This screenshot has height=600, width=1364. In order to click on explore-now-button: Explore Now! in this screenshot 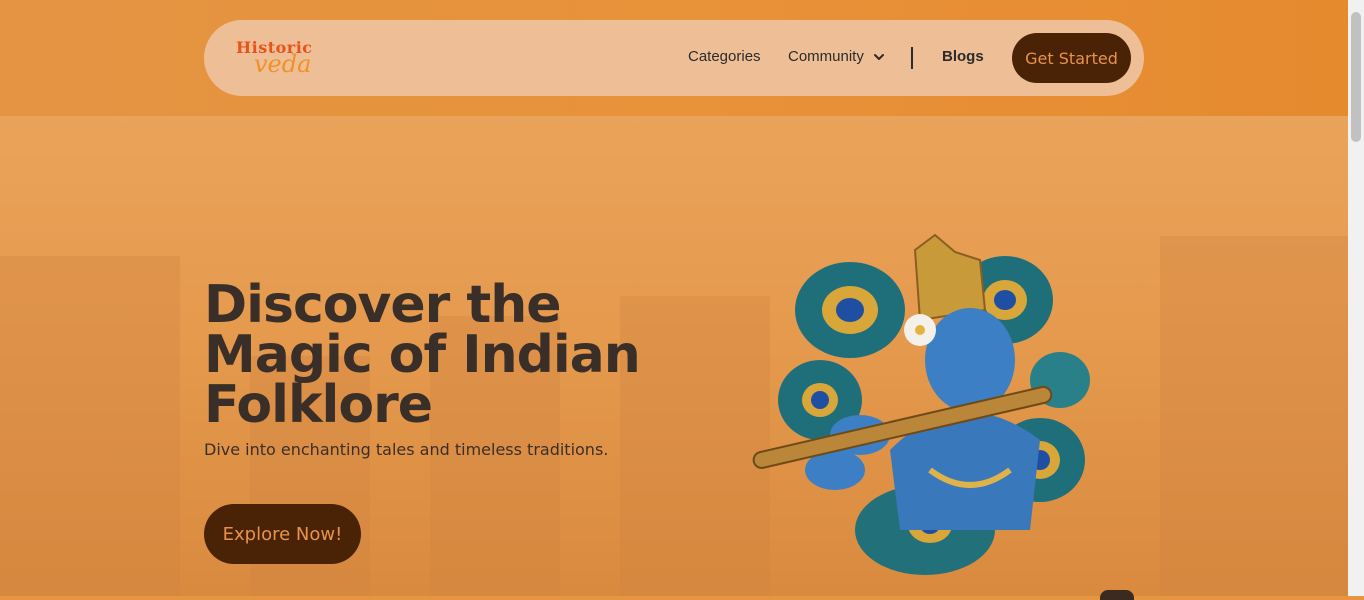, I will do `click(282, 534)`.